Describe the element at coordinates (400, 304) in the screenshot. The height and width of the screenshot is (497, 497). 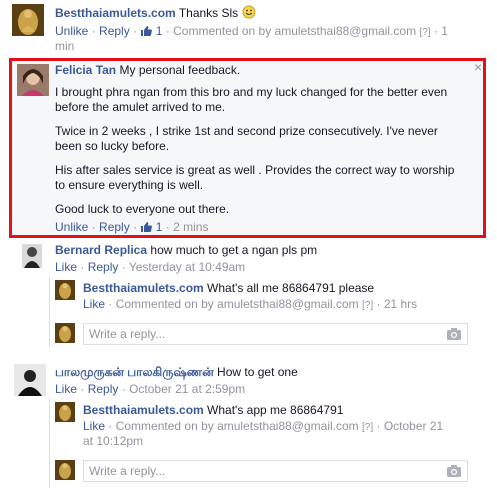
I see `timestamp: 21 hrs` at that location.